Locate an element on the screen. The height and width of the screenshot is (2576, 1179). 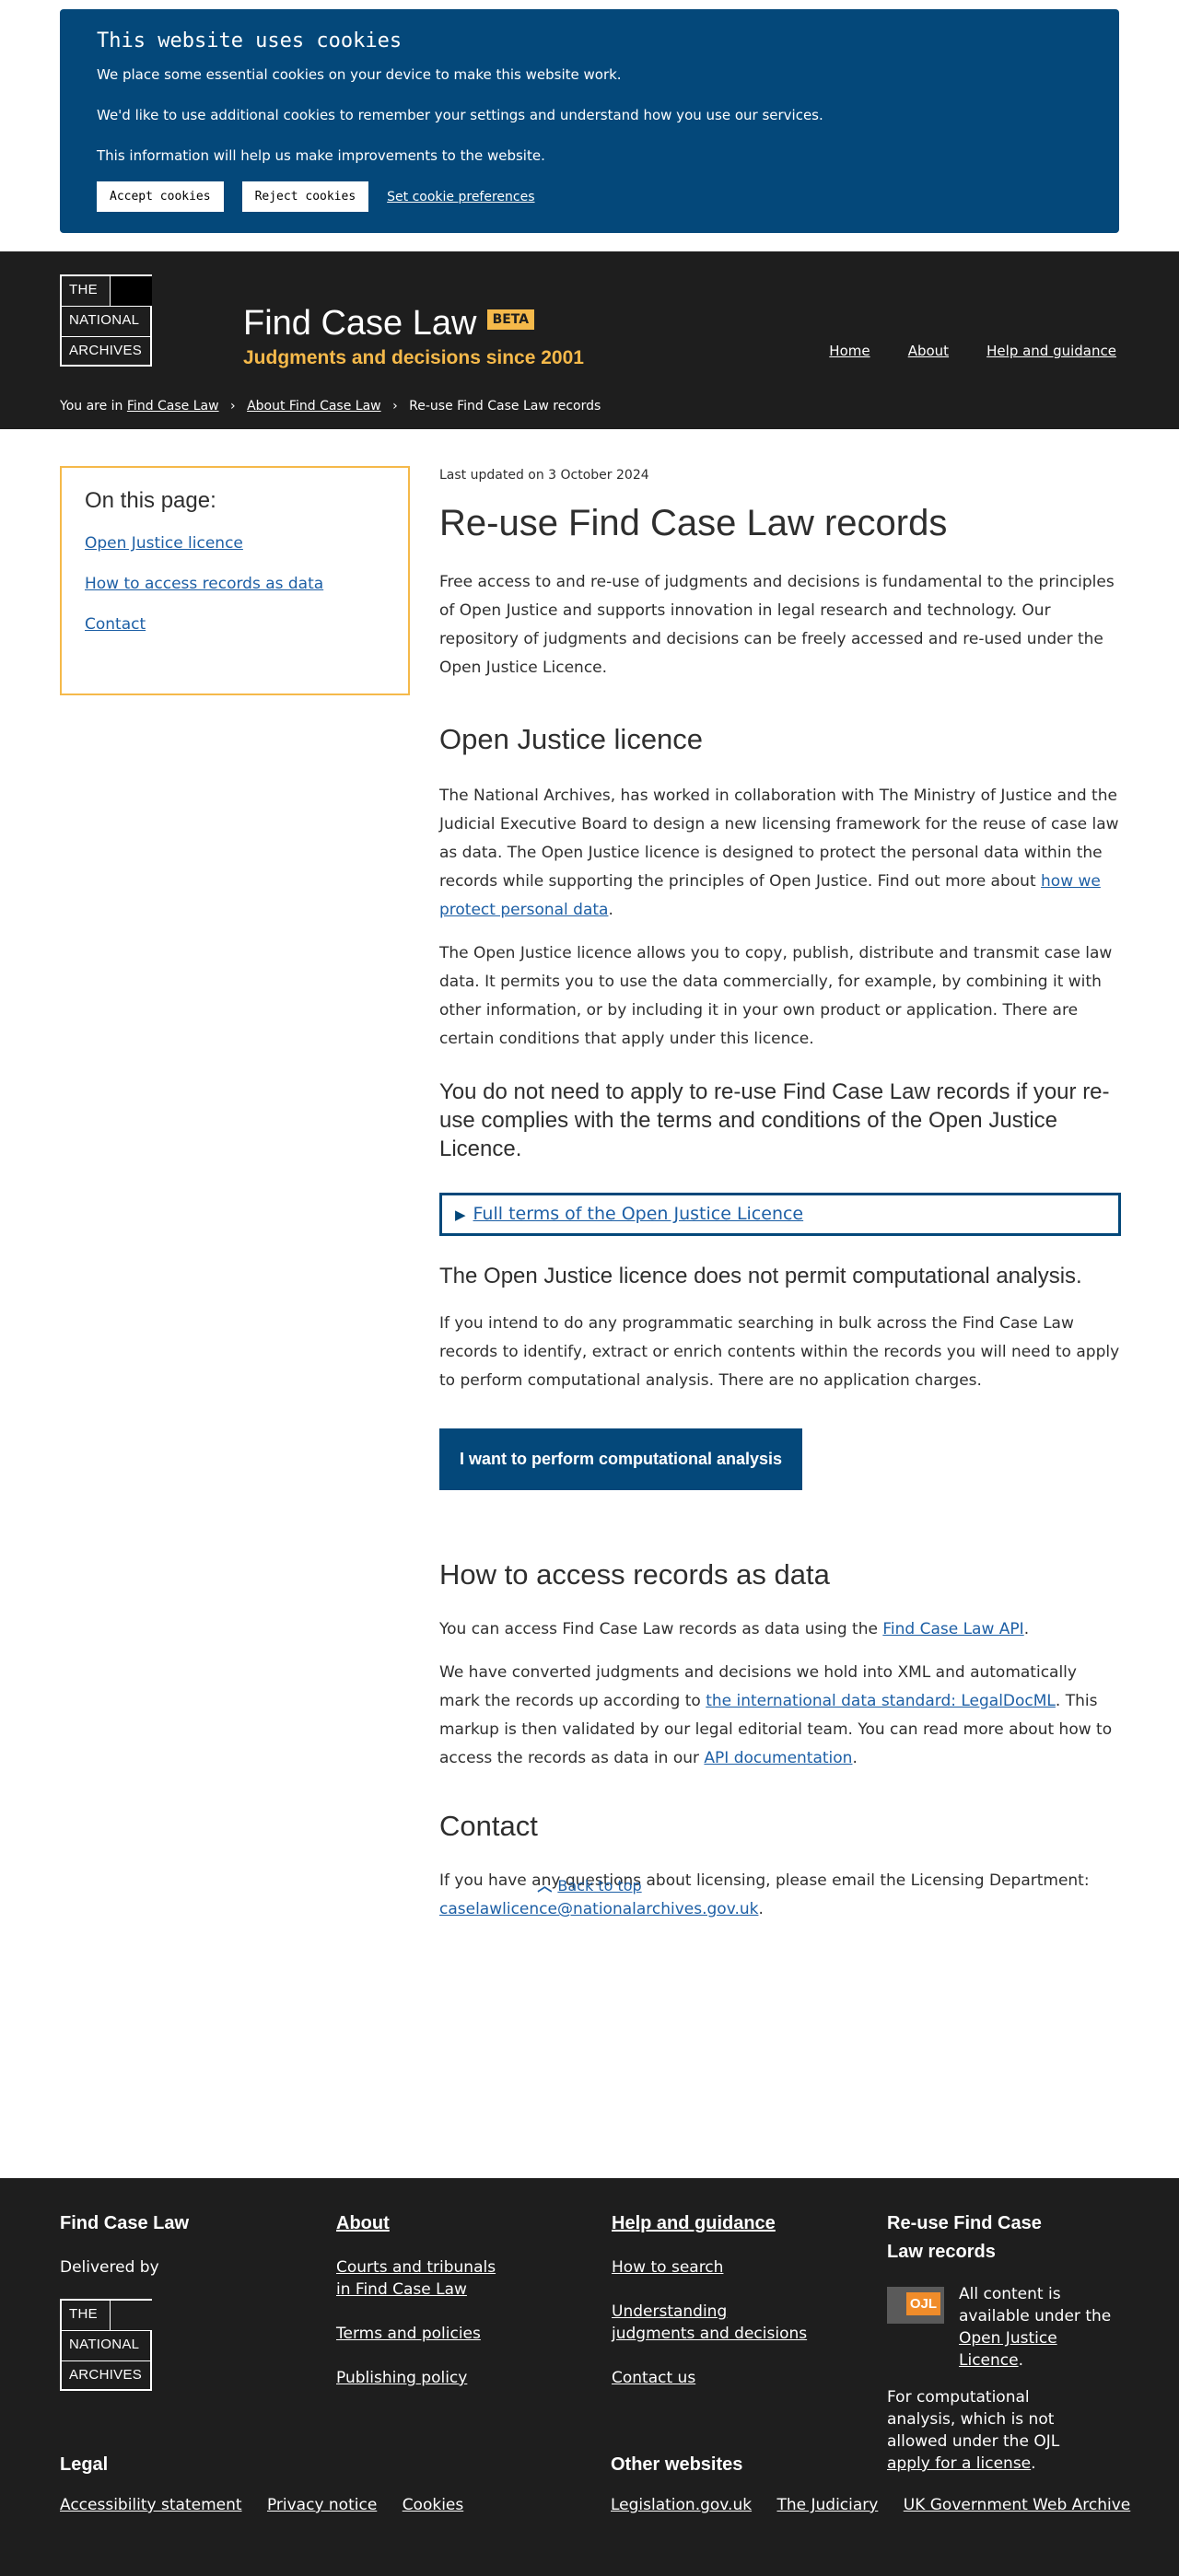
delivered-by: Delivered by is located at coordinates (109, 2267).